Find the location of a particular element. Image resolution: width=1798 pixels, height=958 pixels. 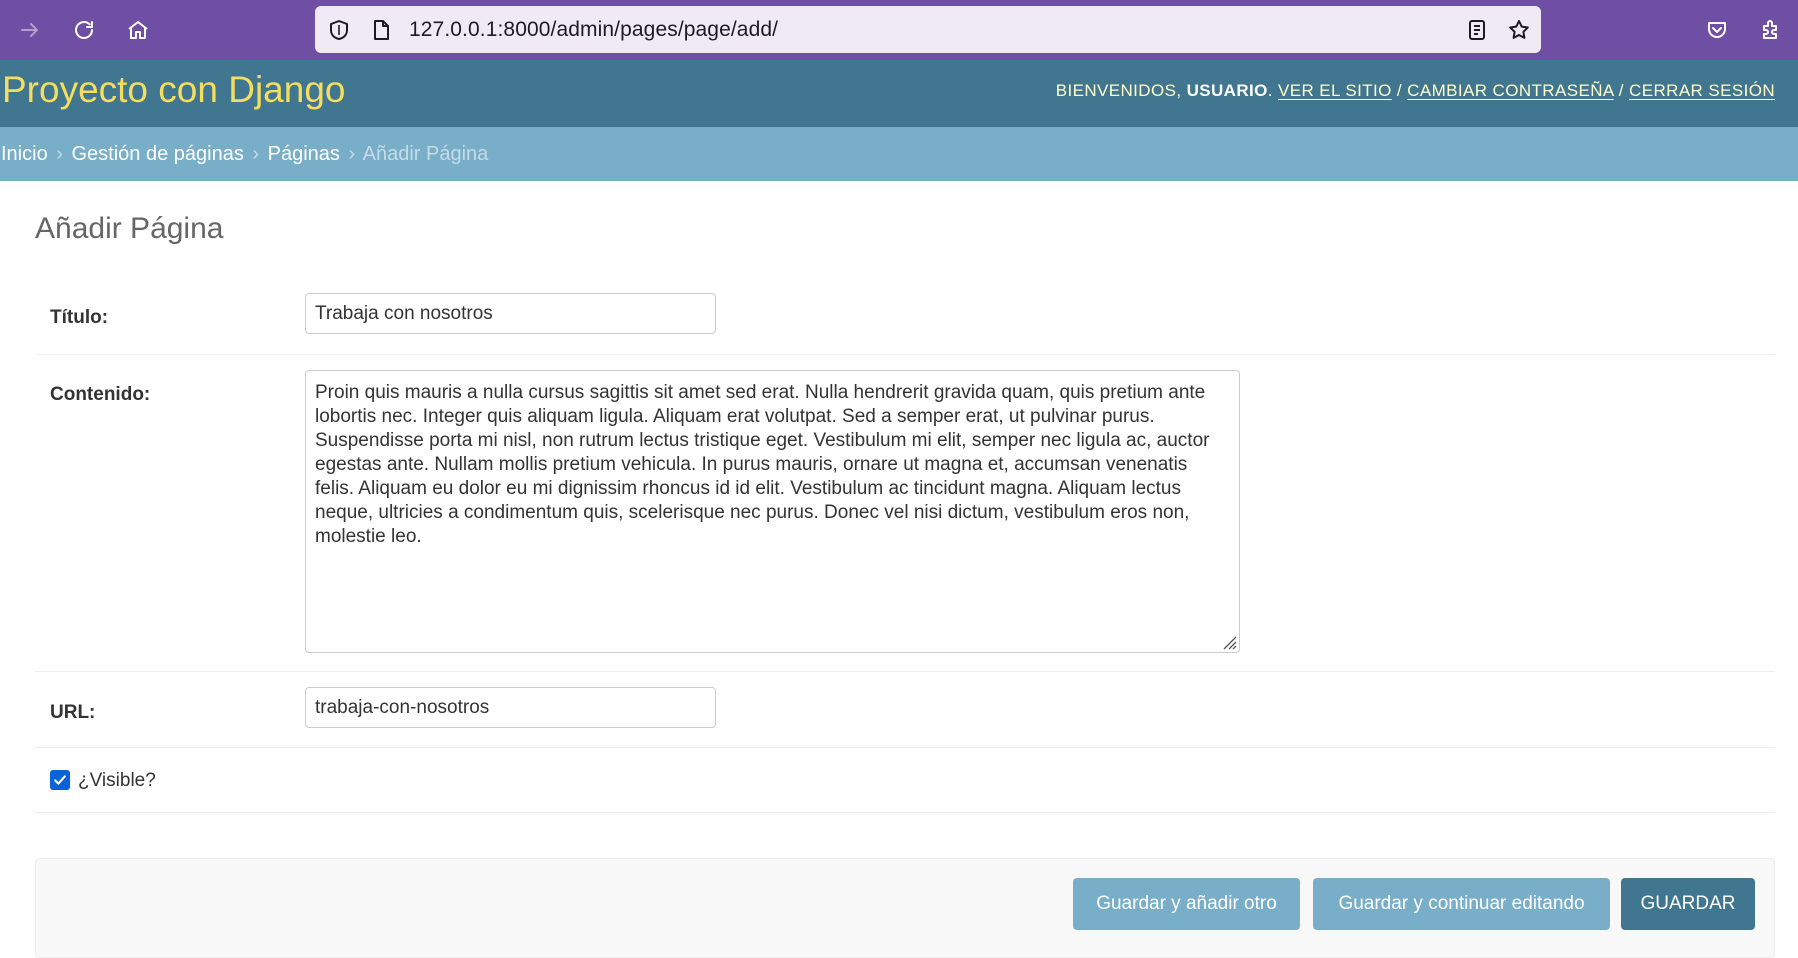

bookmark-star-icon is located at coordinates (1519, 30).